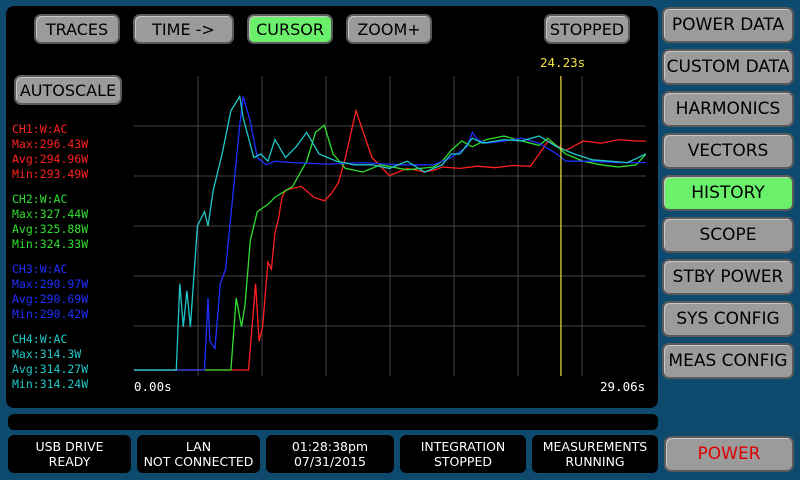  What do you see at coordinates (728, 25) in the screenshot?
I see `sidebar-item-power-data: POWER DATA` at bounding box center [728, 25].